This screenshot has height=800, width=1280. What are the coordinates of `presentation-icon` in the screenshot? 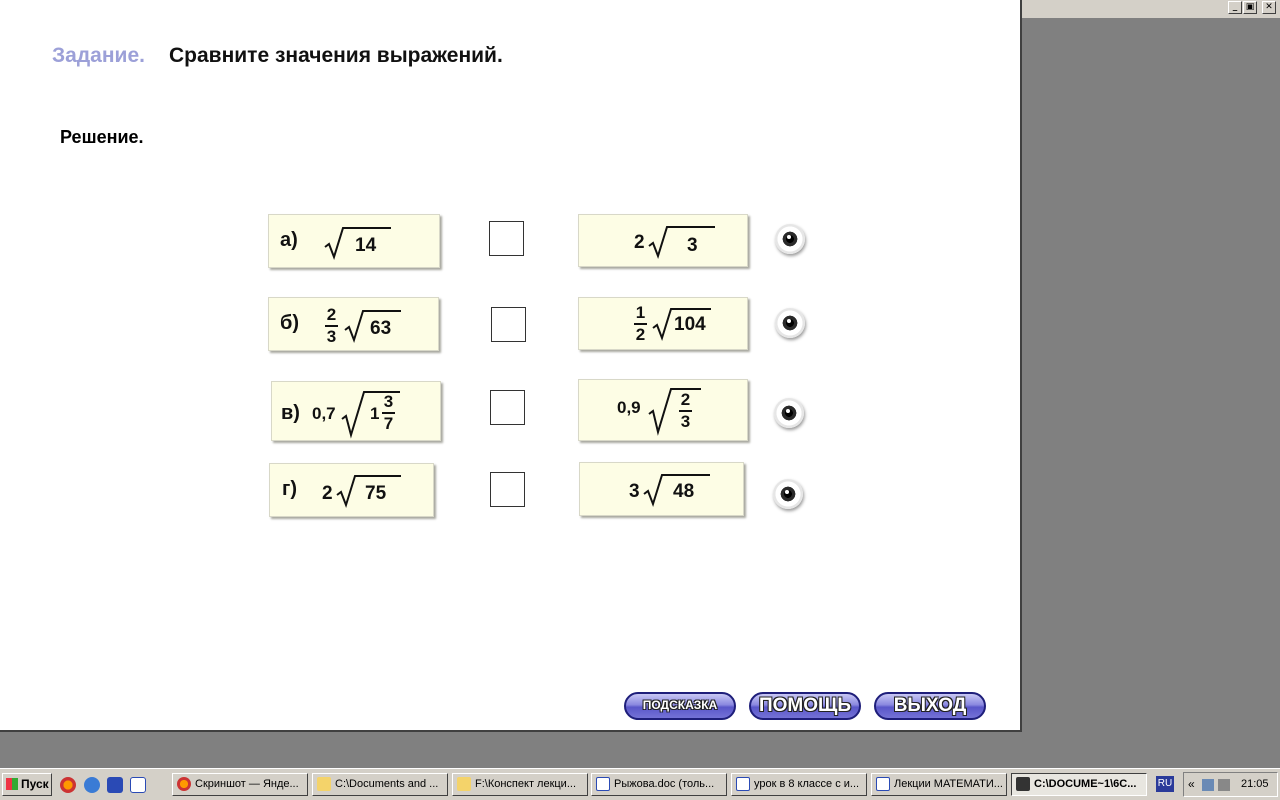 It's located at (1023, 784).